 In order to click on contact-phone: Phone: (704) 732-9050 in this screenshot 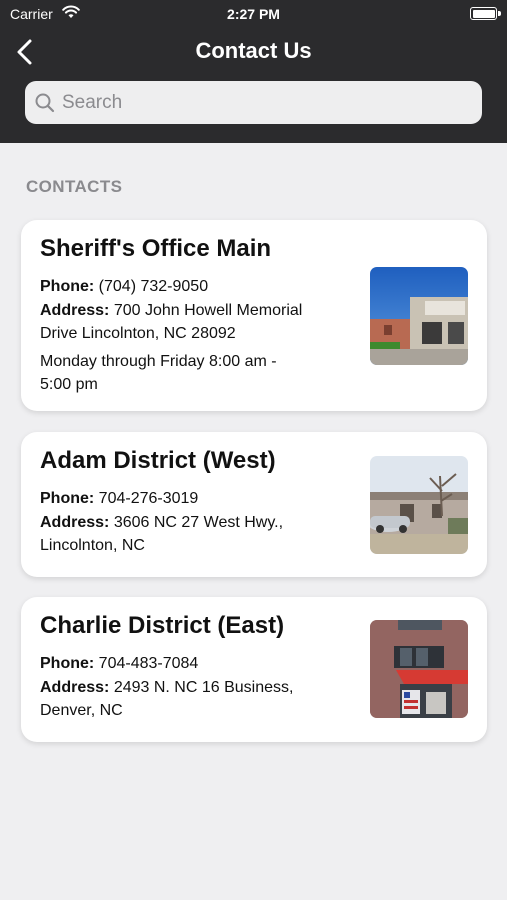, I will do `click(190, 286)`.